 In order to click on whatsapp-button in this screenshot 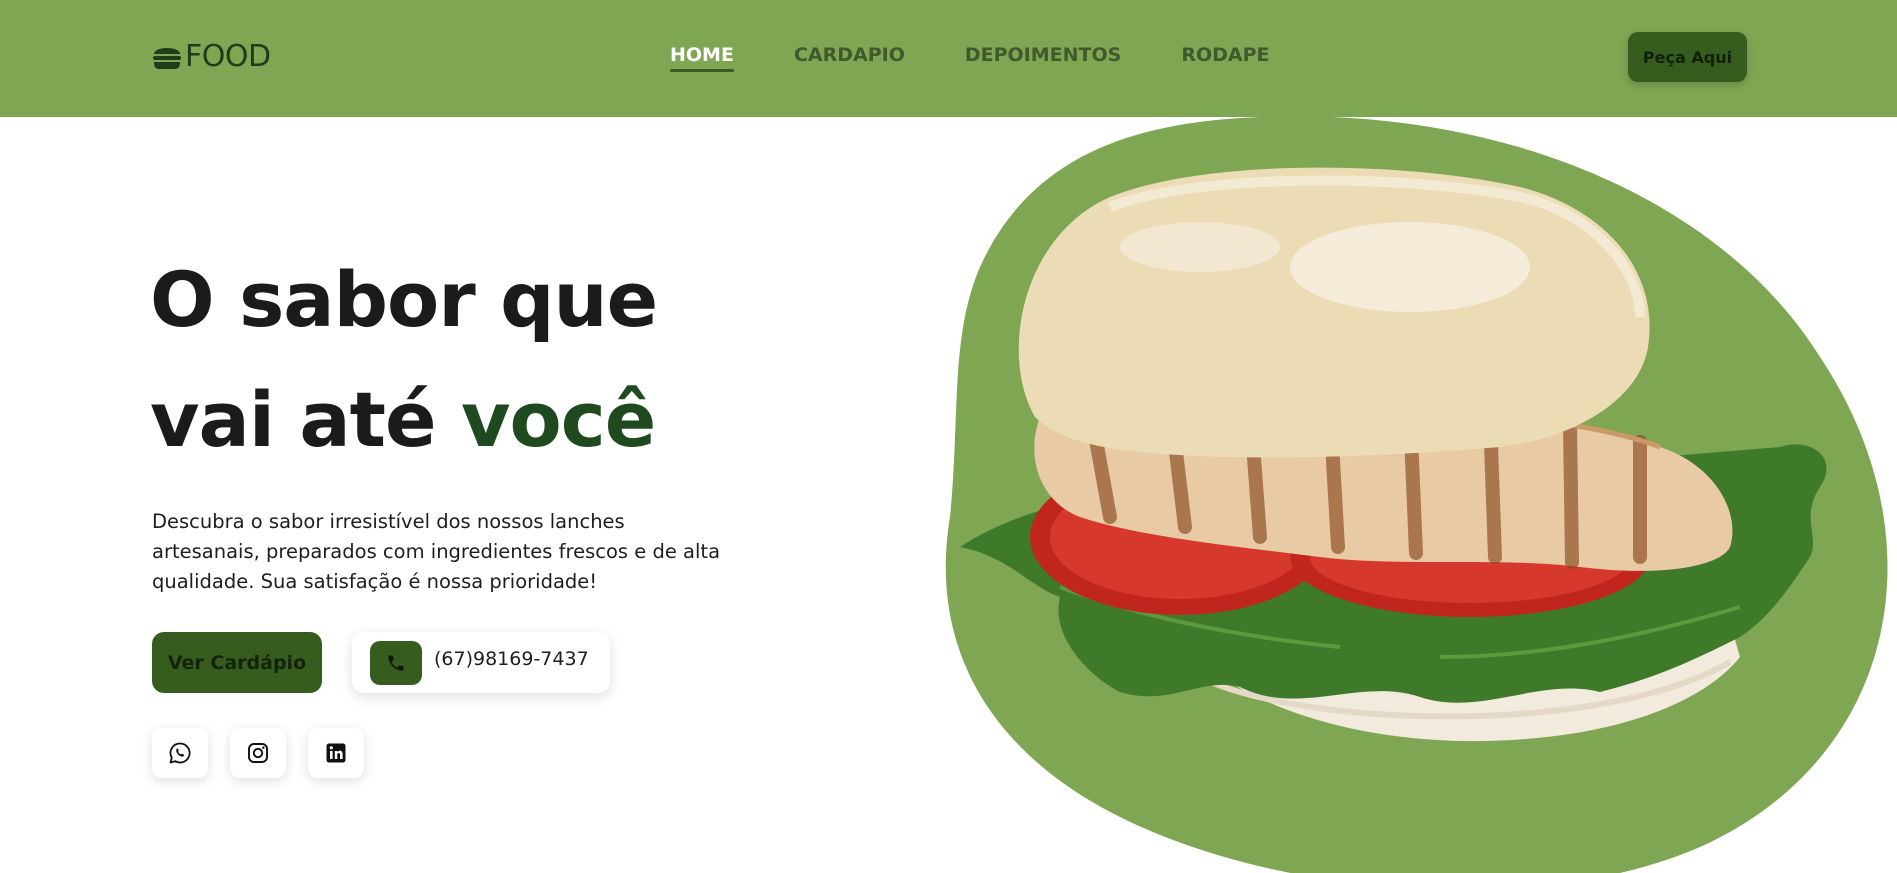, I will do `click(180, 753)`.